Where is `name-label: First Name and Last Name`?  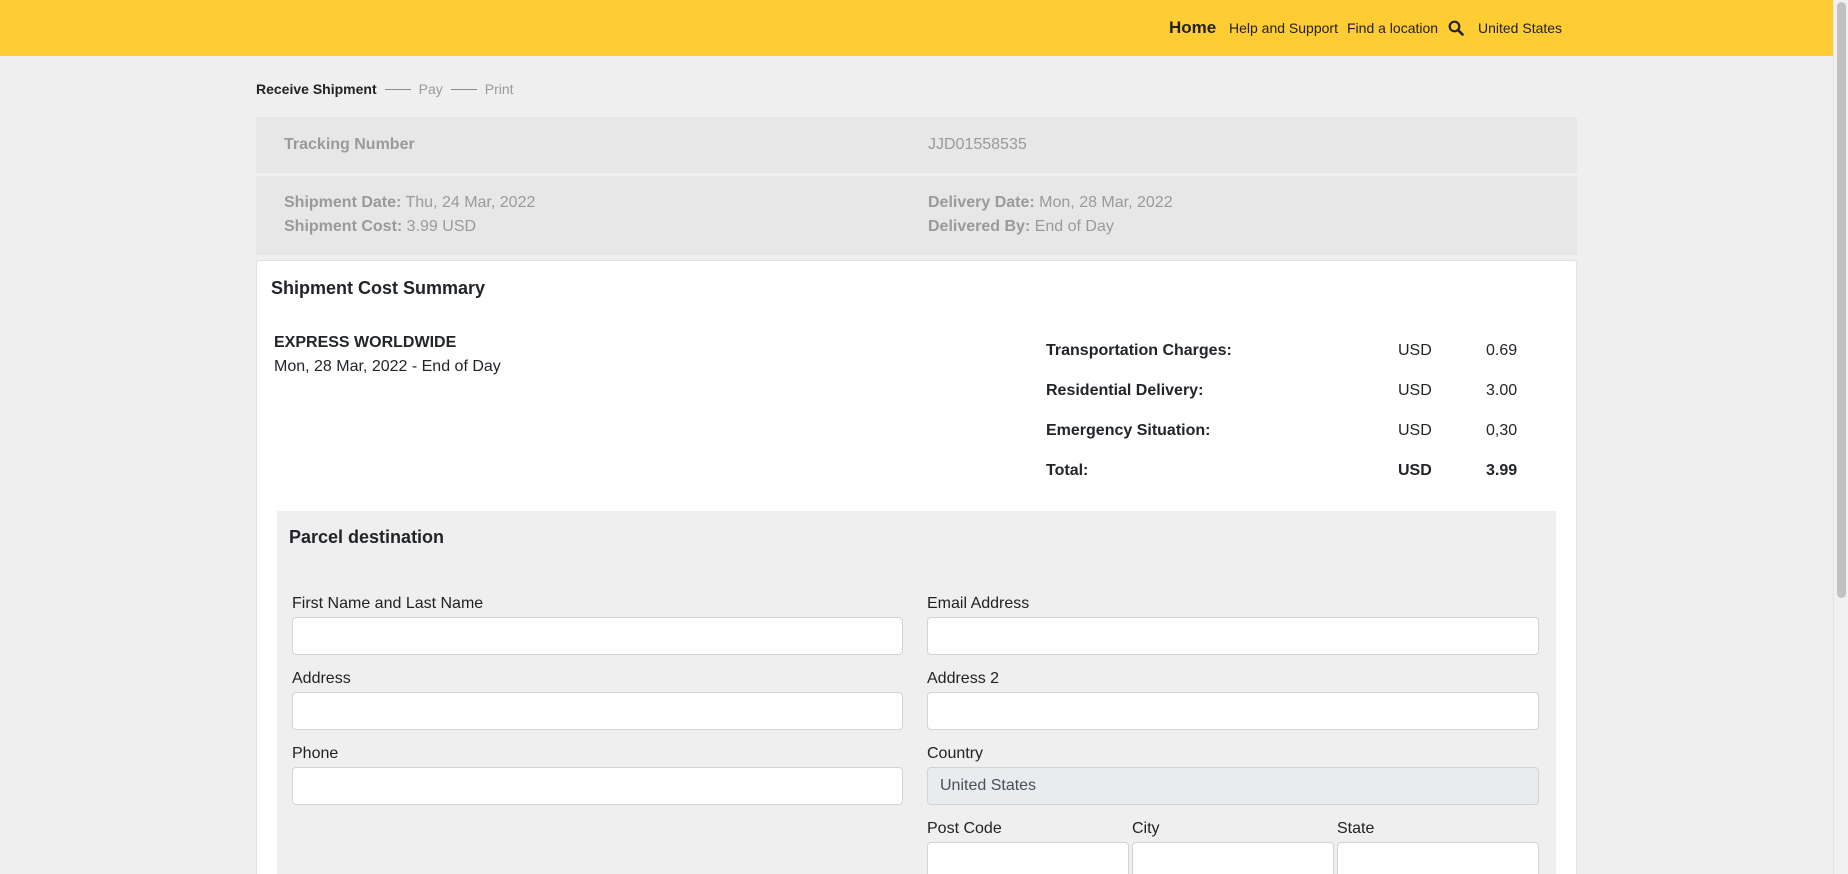 name-label: First Name and Last Name is located at coordinates (388, 603).